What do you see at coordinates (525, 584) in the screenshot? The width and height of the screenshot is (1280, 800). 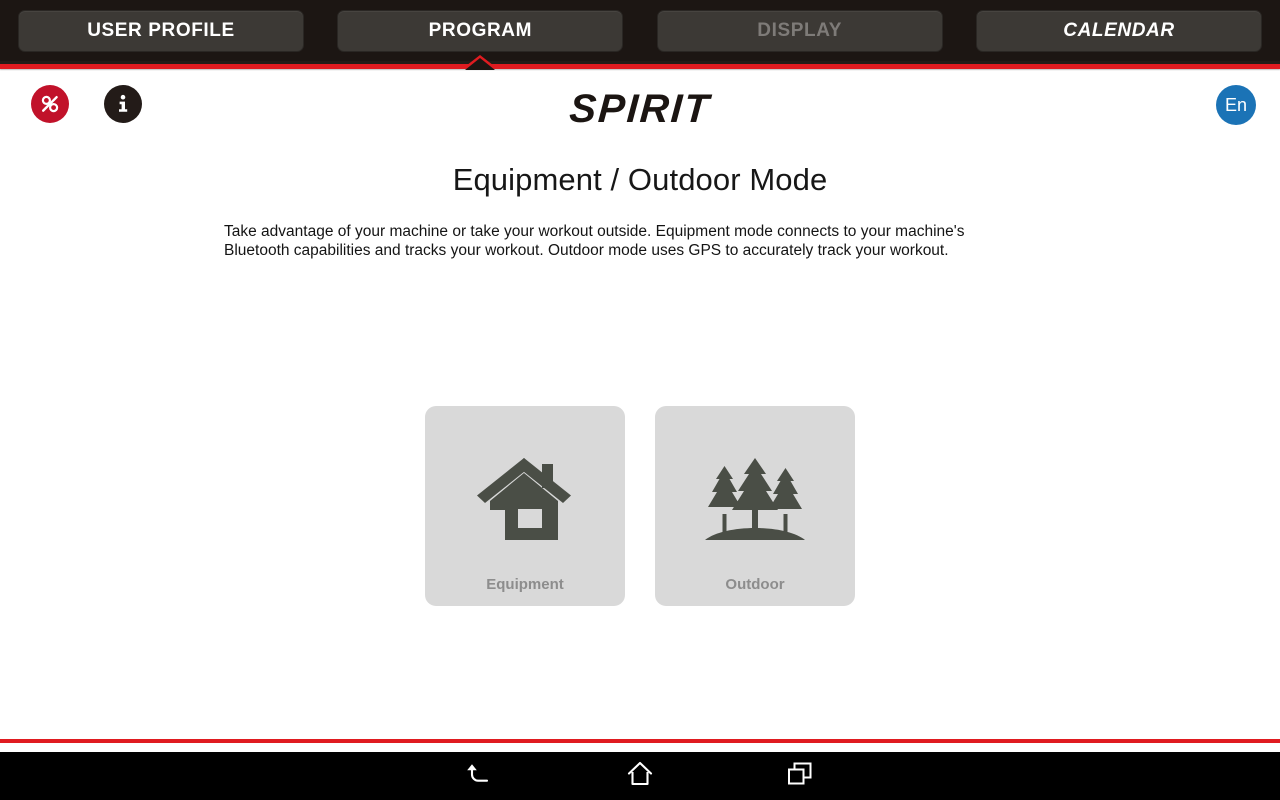 I see `mode-card-equipment-label: Equipment` at bounding box center [525, 584].